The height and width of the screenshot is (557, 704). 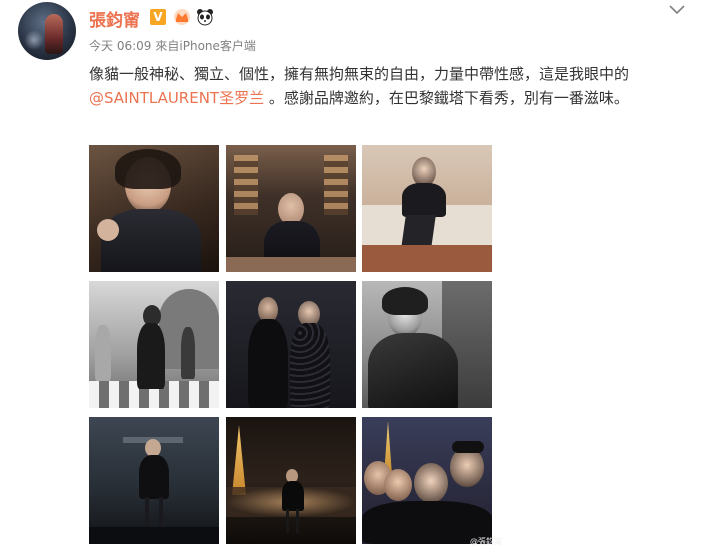 I want to click on mention-link: @SAINTLAURENT圣罗兰, so click(x=176, y=98).